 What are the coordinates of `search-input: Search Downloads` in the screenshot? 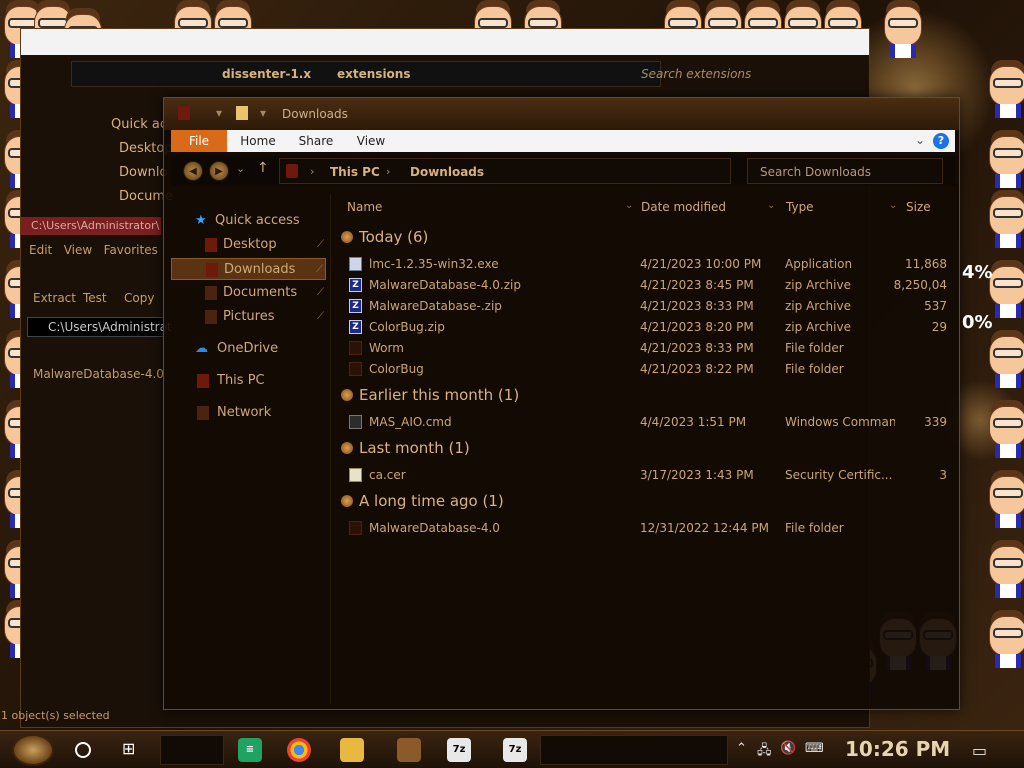 It's located at (845, 171).